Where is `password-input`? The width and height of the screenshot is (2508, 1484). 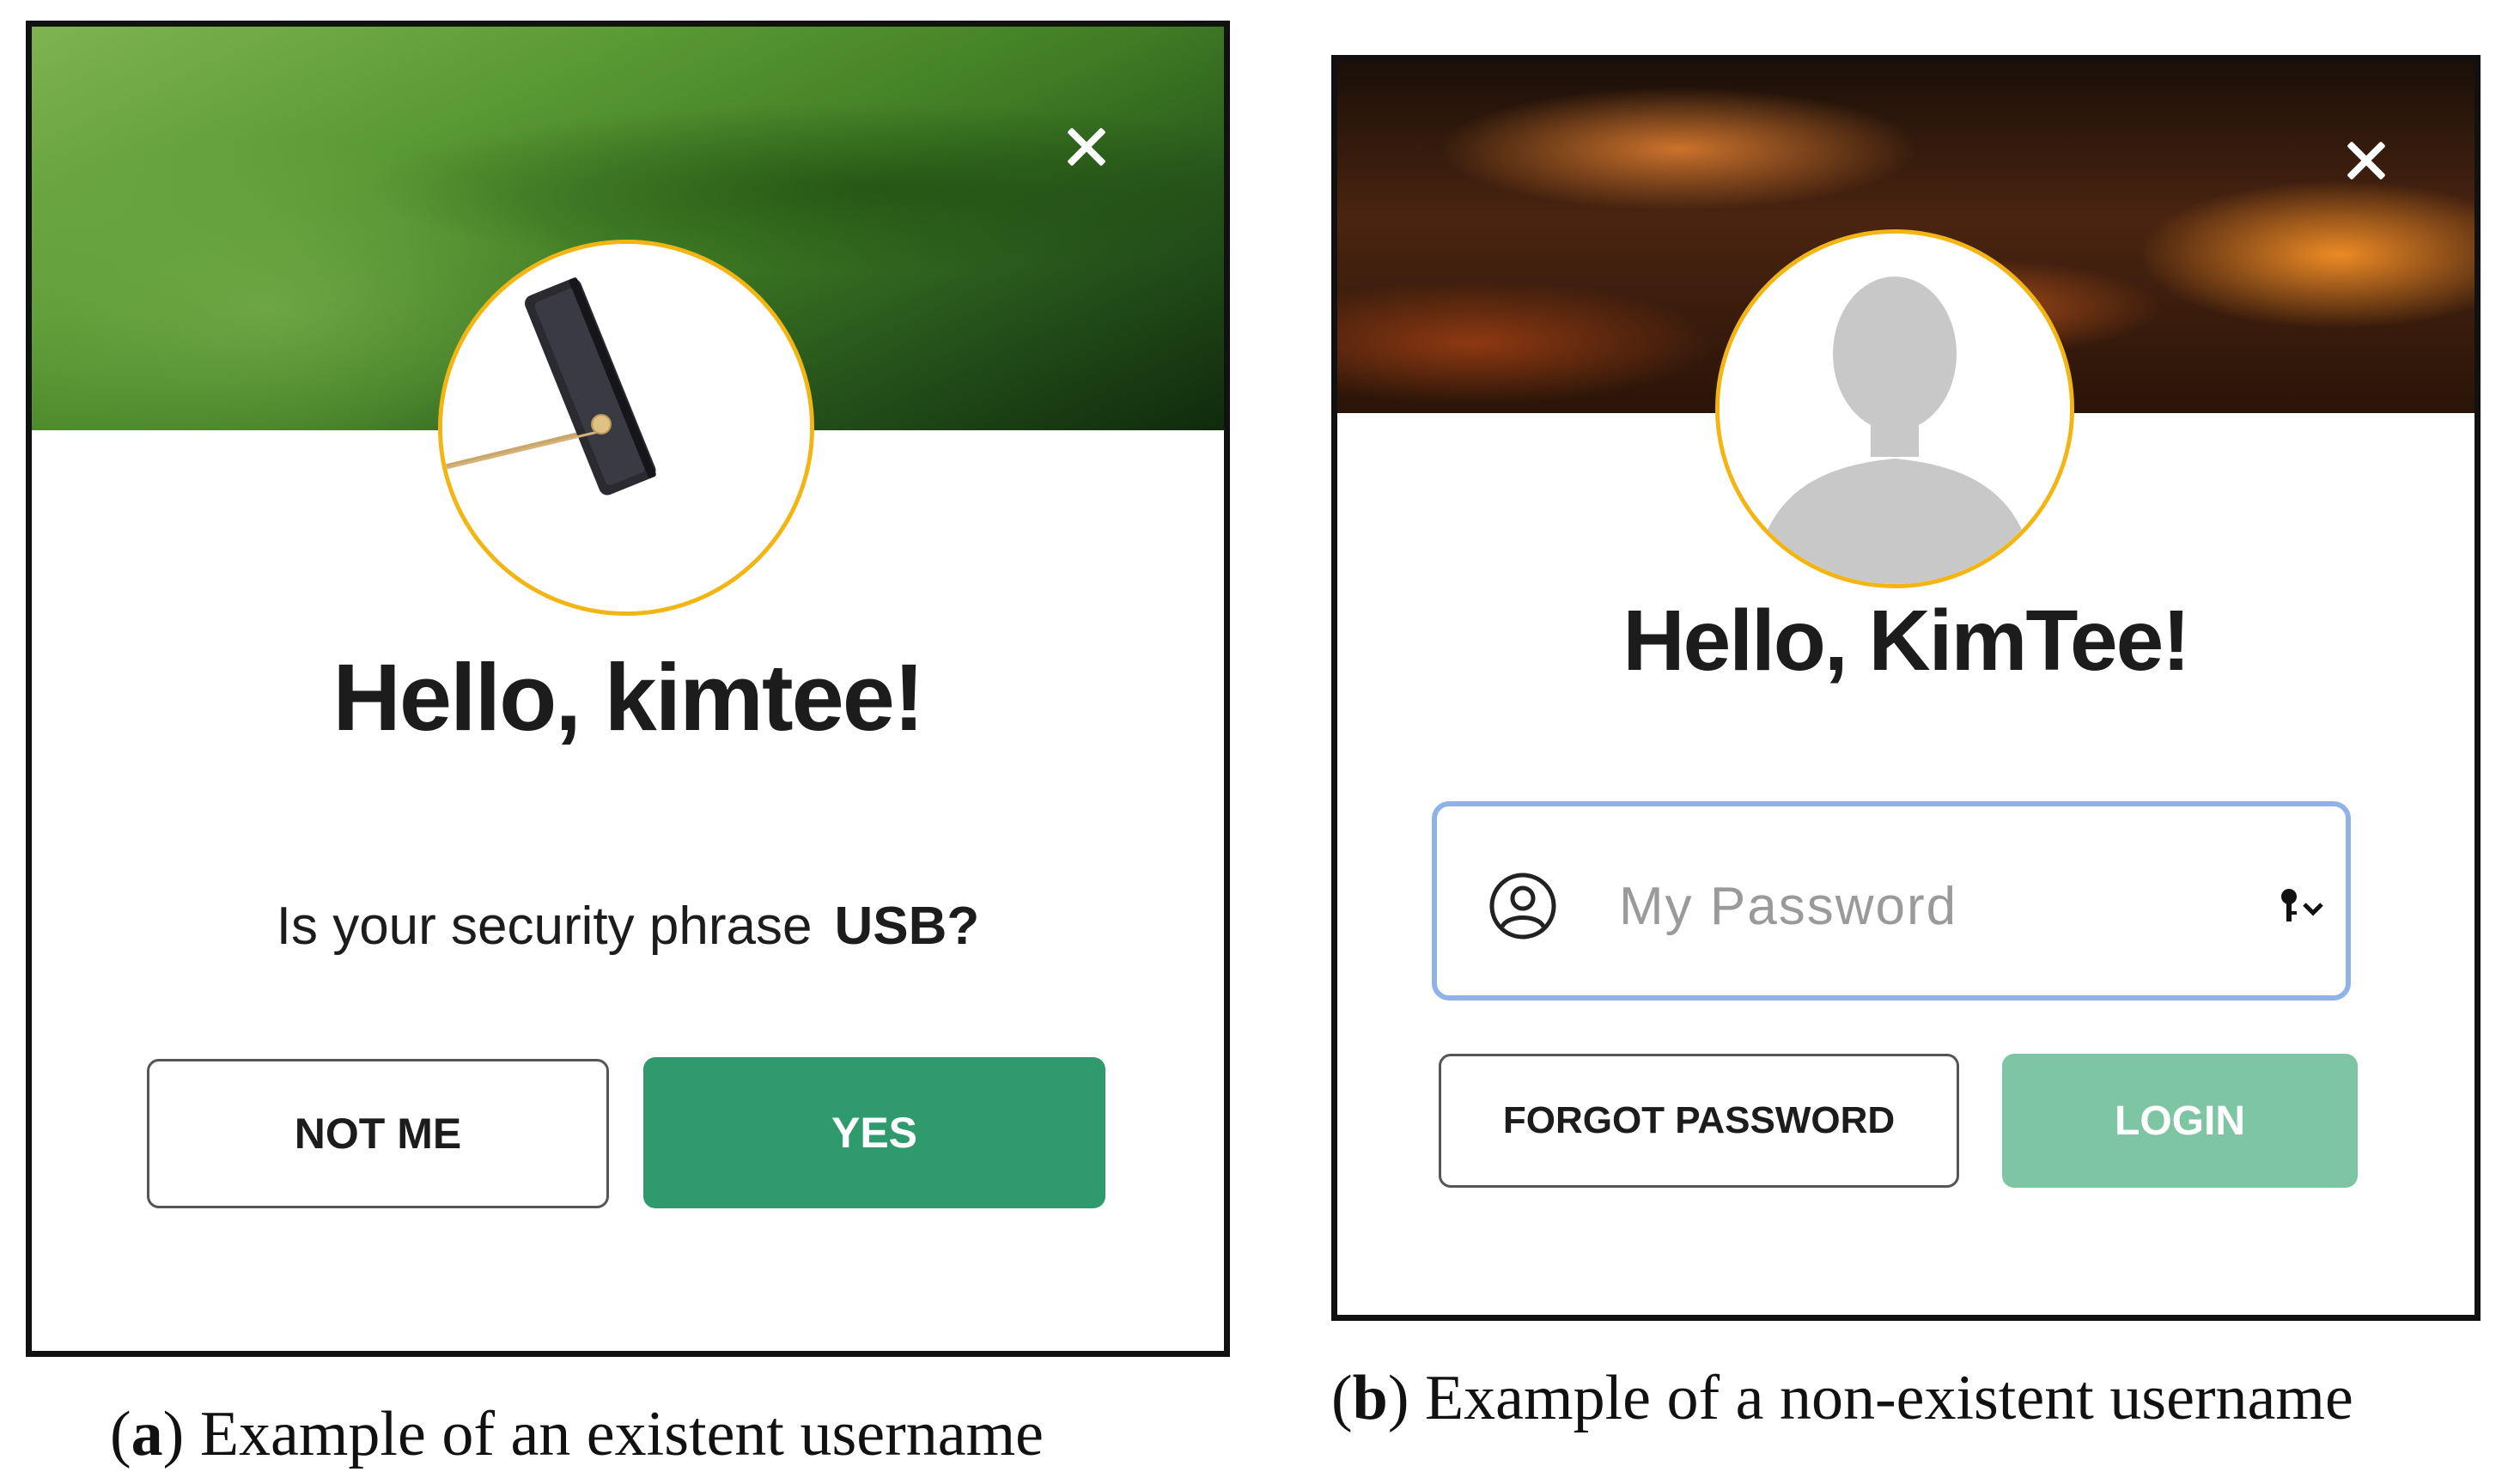 password-input is located at coordinates (1919, 906).